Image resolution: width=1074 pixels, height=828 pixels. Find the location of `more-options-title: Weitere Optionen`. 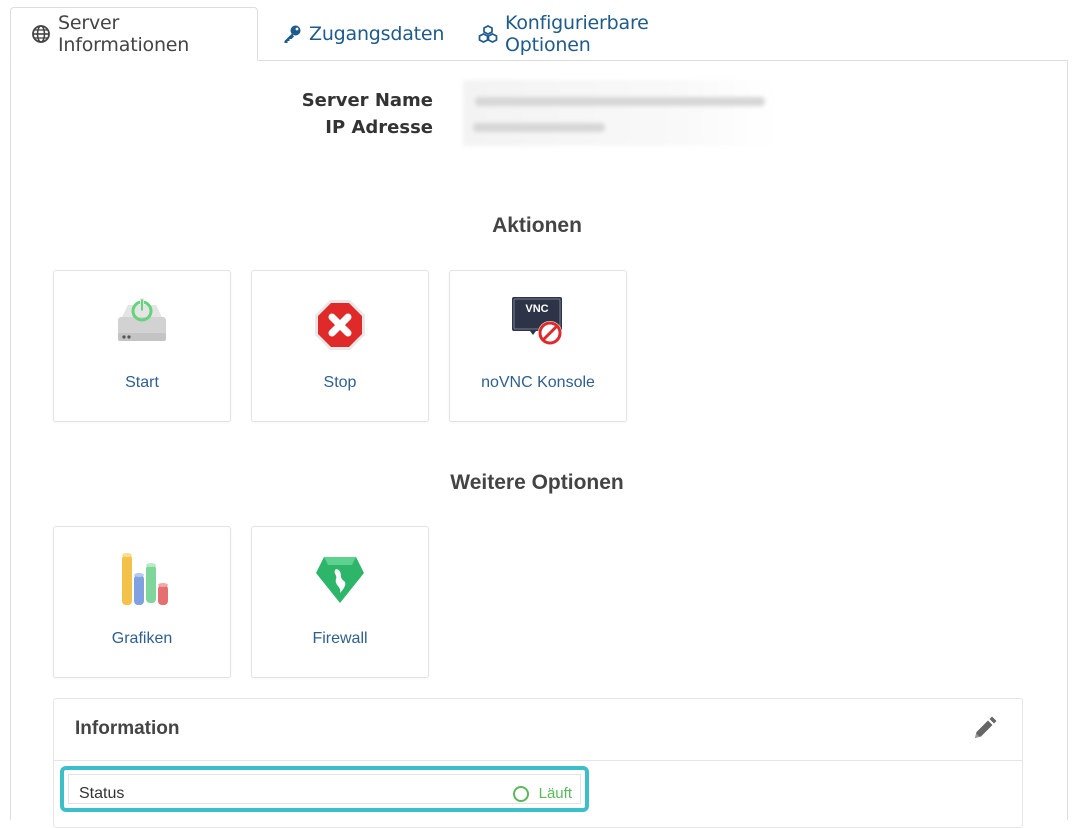

more-options-title: Weitere Optionen is located at coordinates (537, 482).